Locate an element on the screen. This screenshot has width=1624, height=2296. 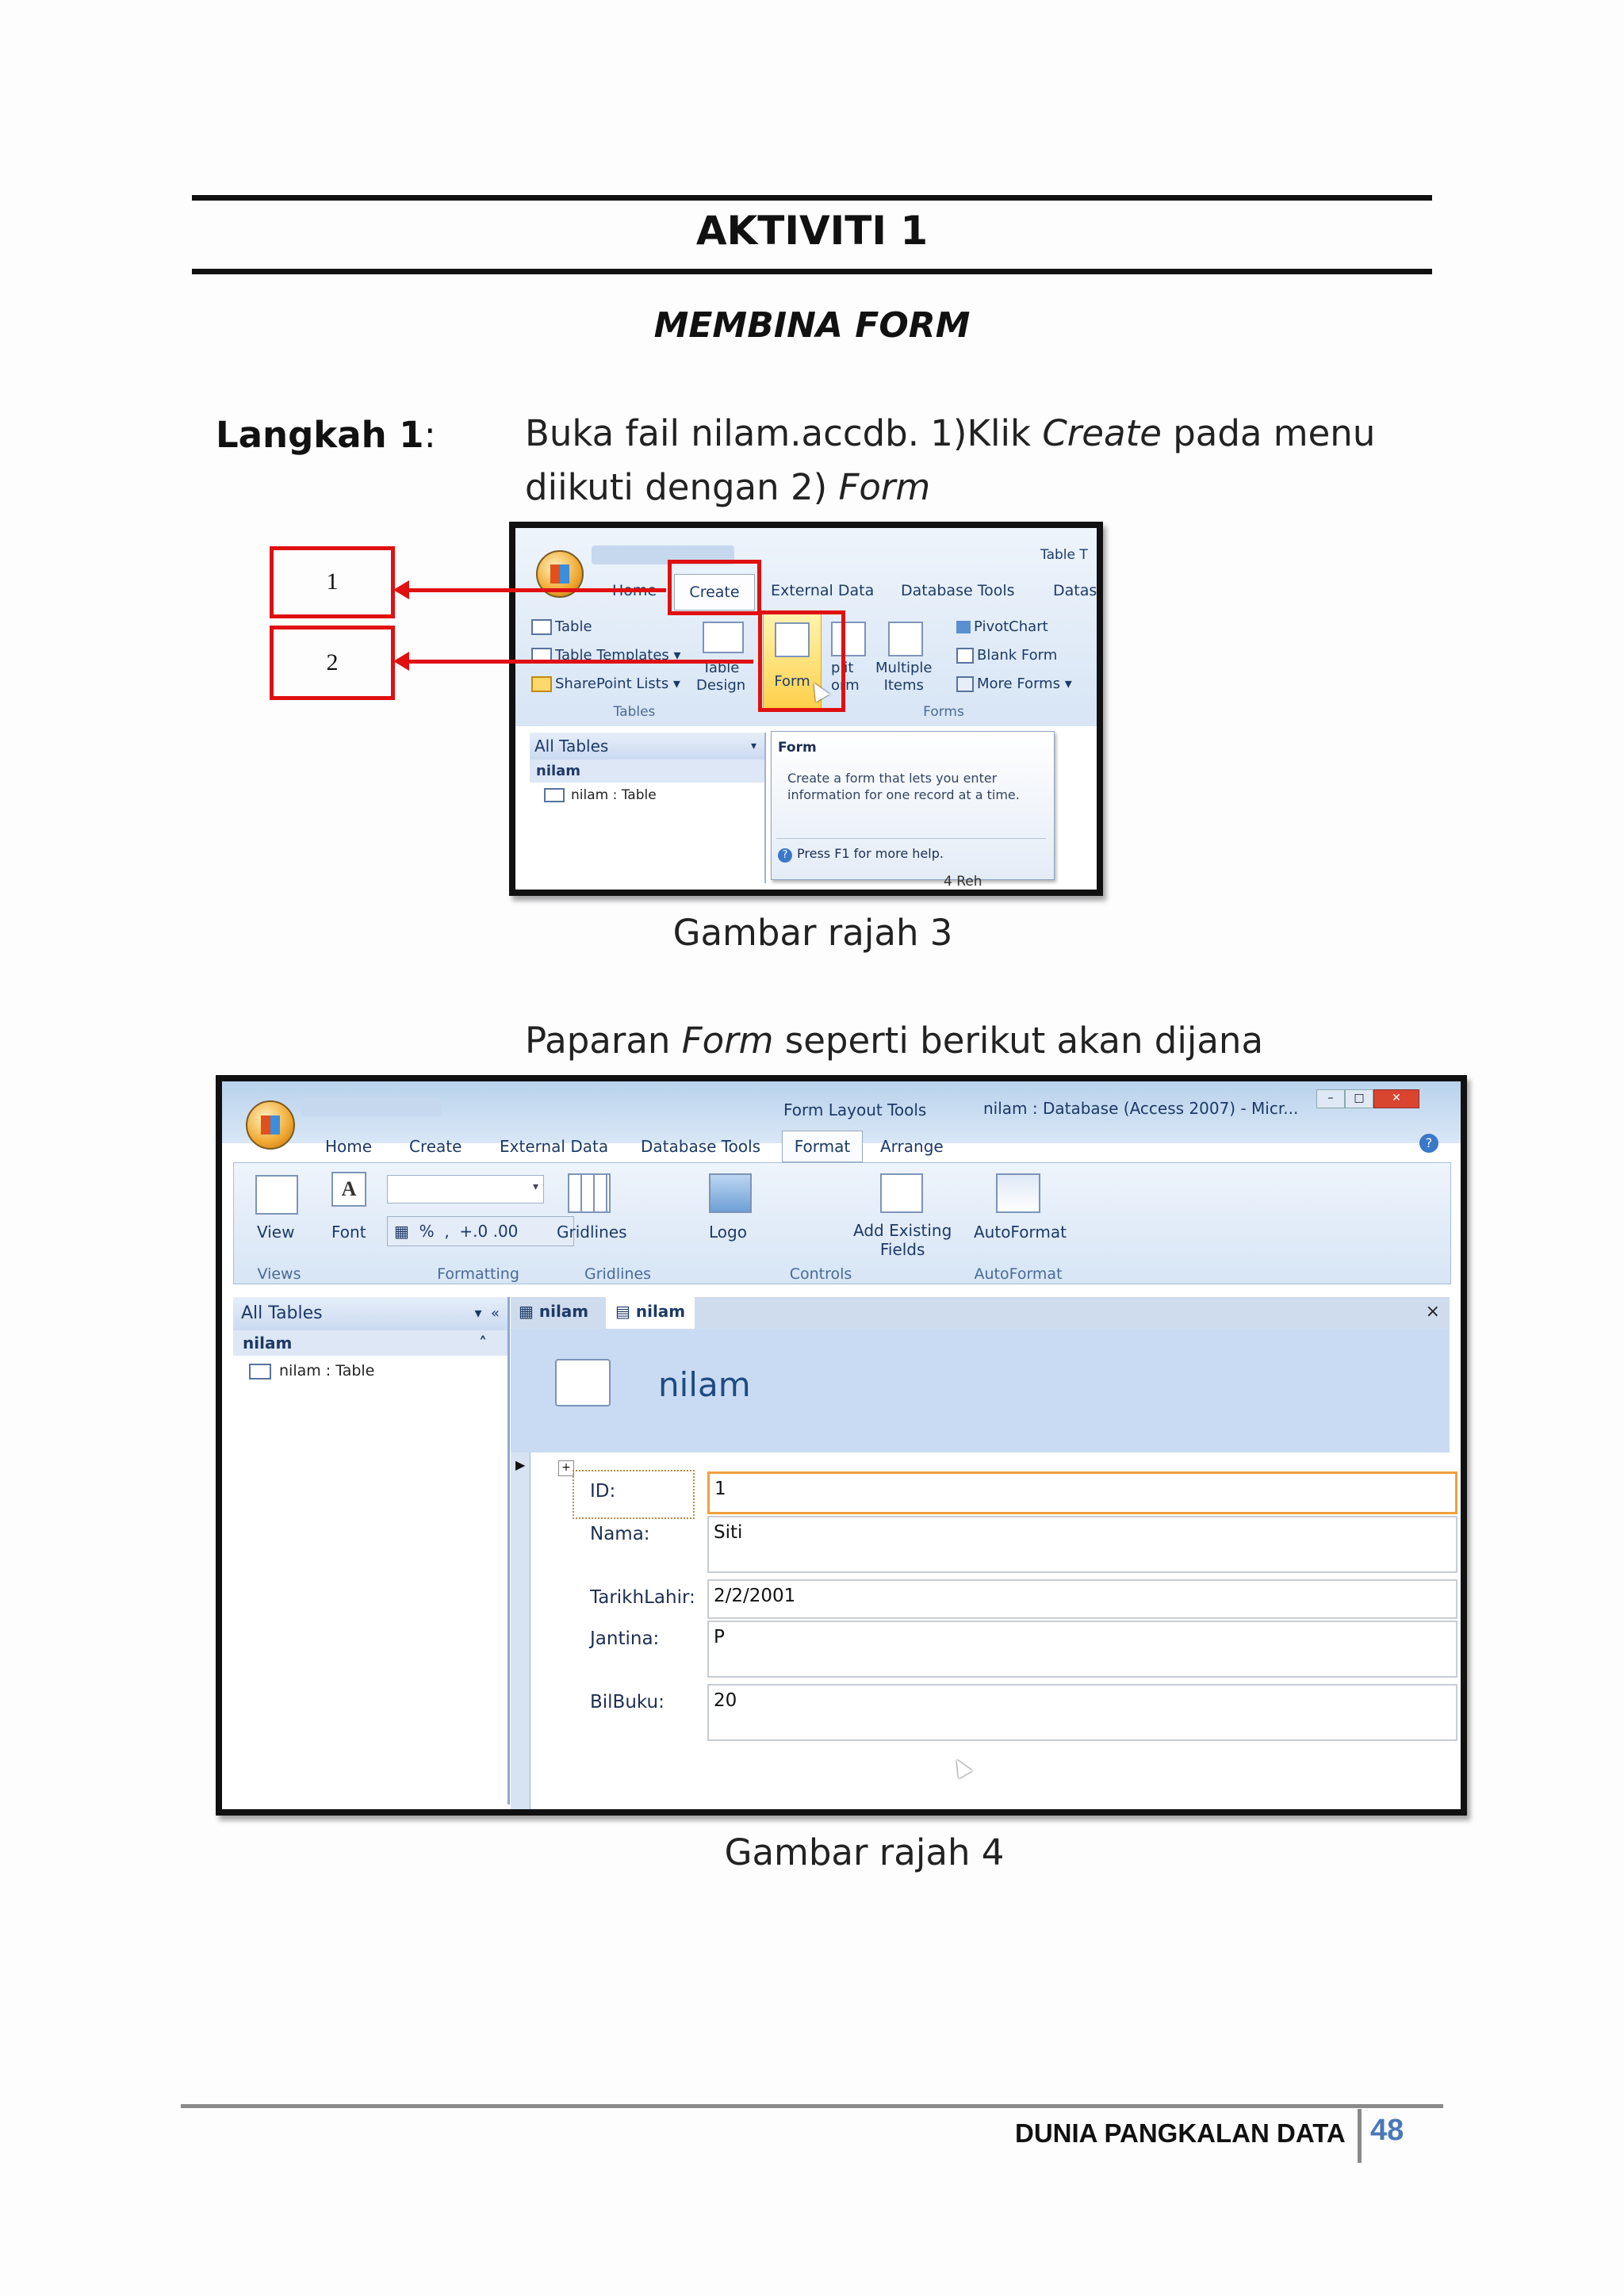
logo-icon is located at coordinates (730, 1193).